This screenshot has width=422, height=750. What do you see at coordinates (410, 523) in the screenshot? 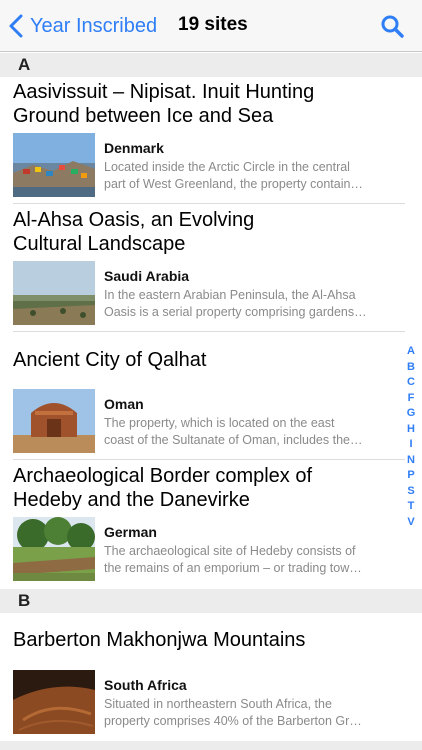
I see `index-letter-v: V` at bounding box center [410, 523].